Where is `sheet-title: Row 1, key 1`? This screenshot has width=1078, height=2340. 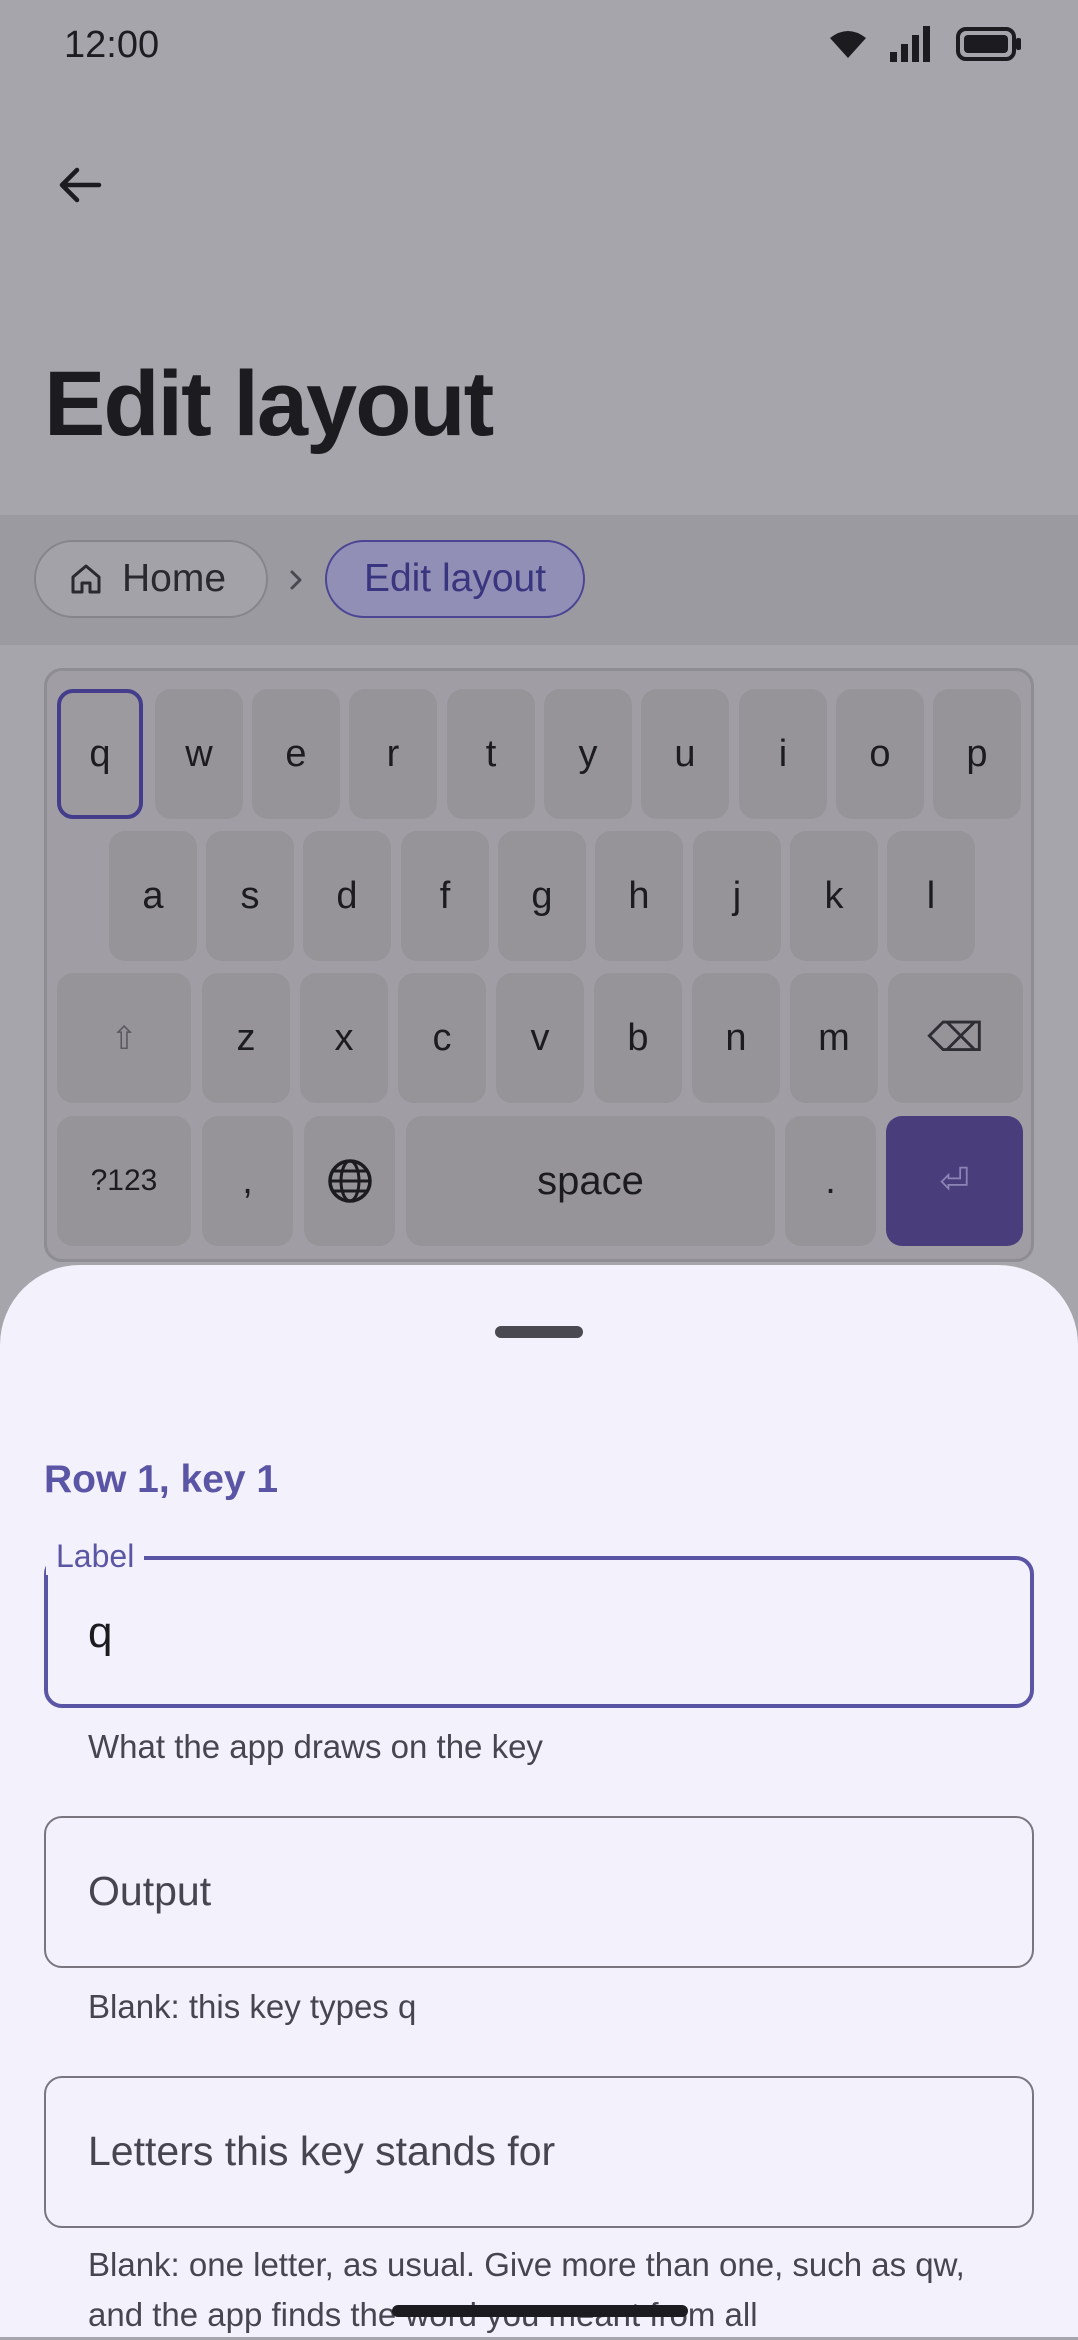 sheet-title: Row 1, key 1 is located at coordinates (161, 1479).